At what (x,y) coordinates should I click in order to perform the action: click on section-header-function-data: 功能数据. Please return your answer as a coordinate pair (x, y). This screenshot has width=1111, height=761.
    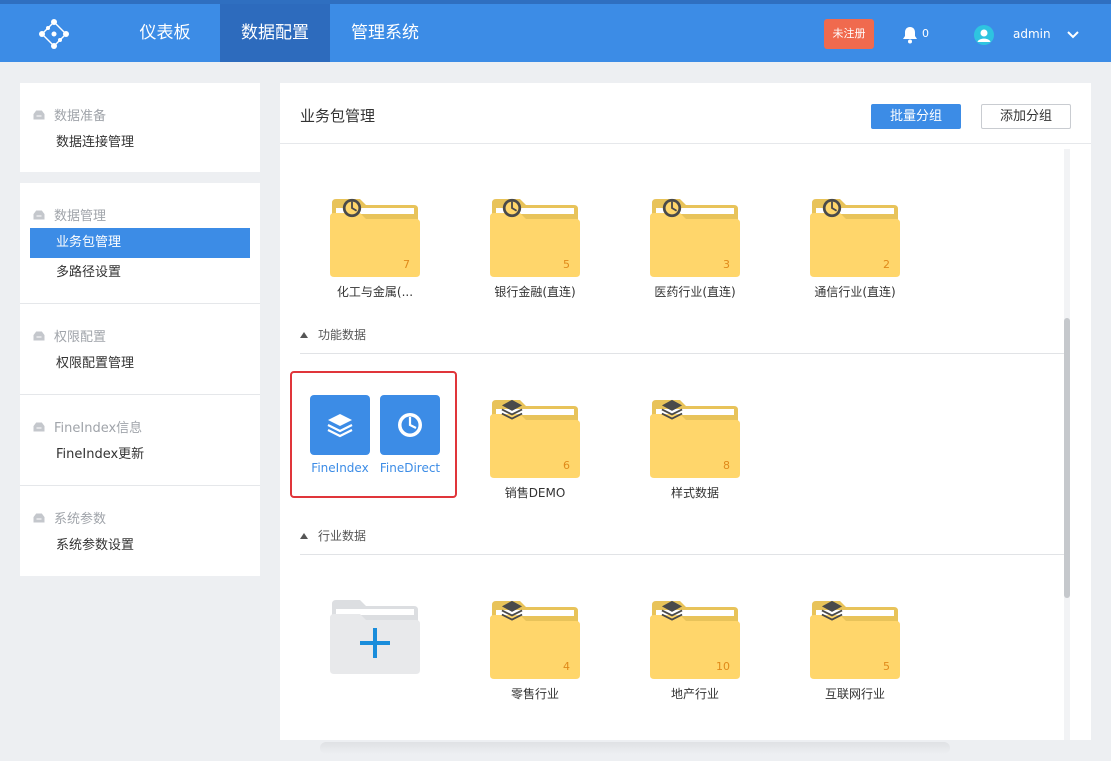
    Looking at the image, I should click on (333, 334).